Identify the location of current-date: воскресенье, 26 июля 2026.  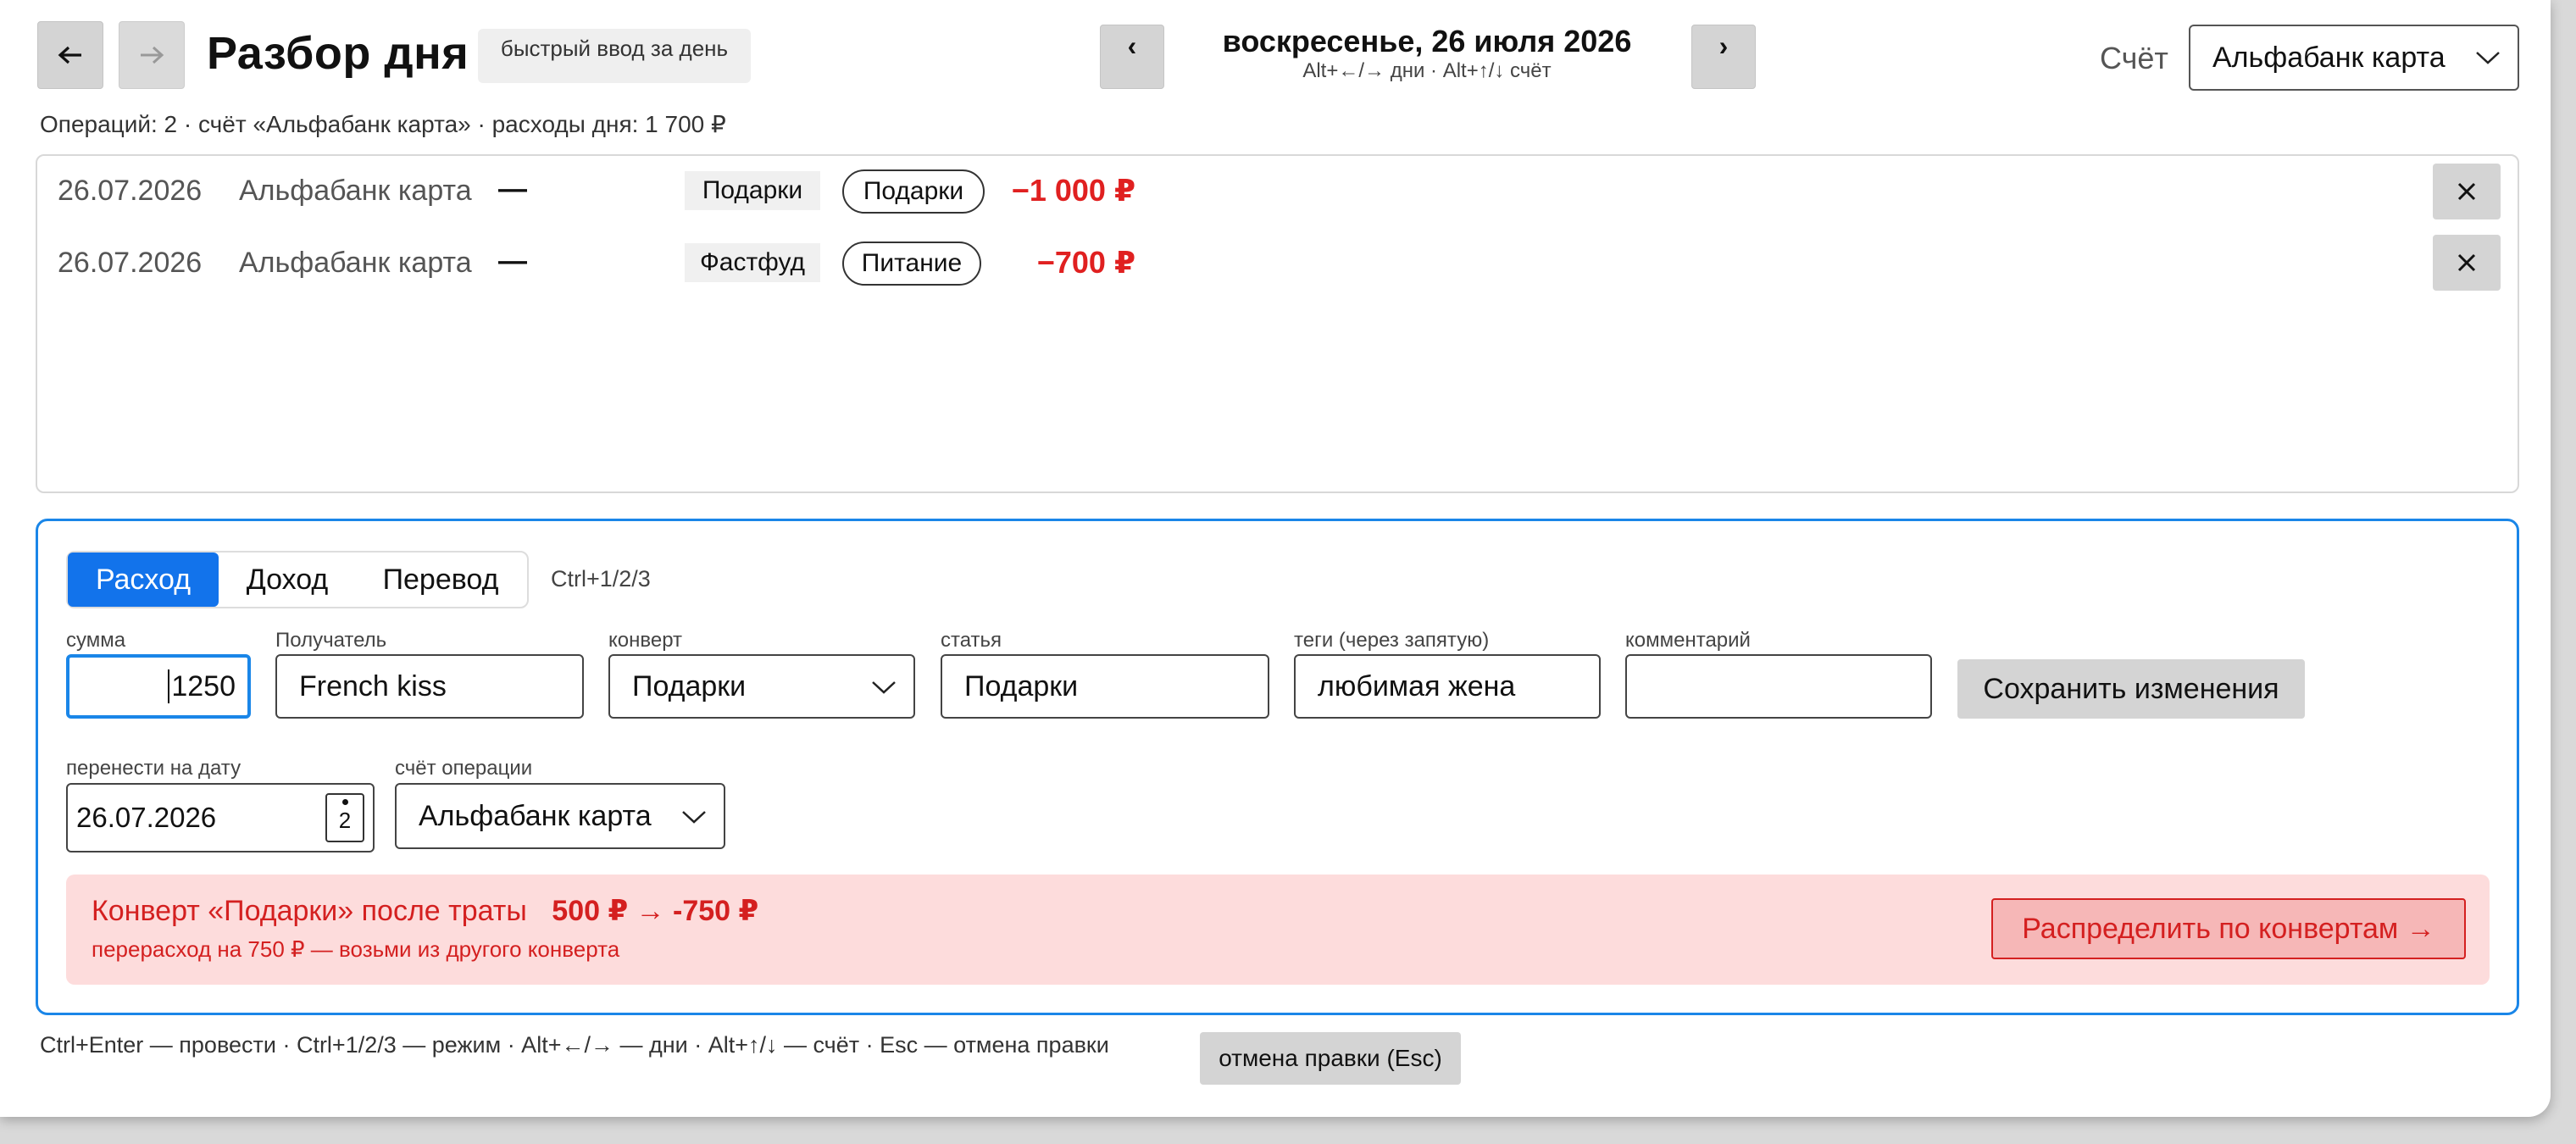
(1427, 41).